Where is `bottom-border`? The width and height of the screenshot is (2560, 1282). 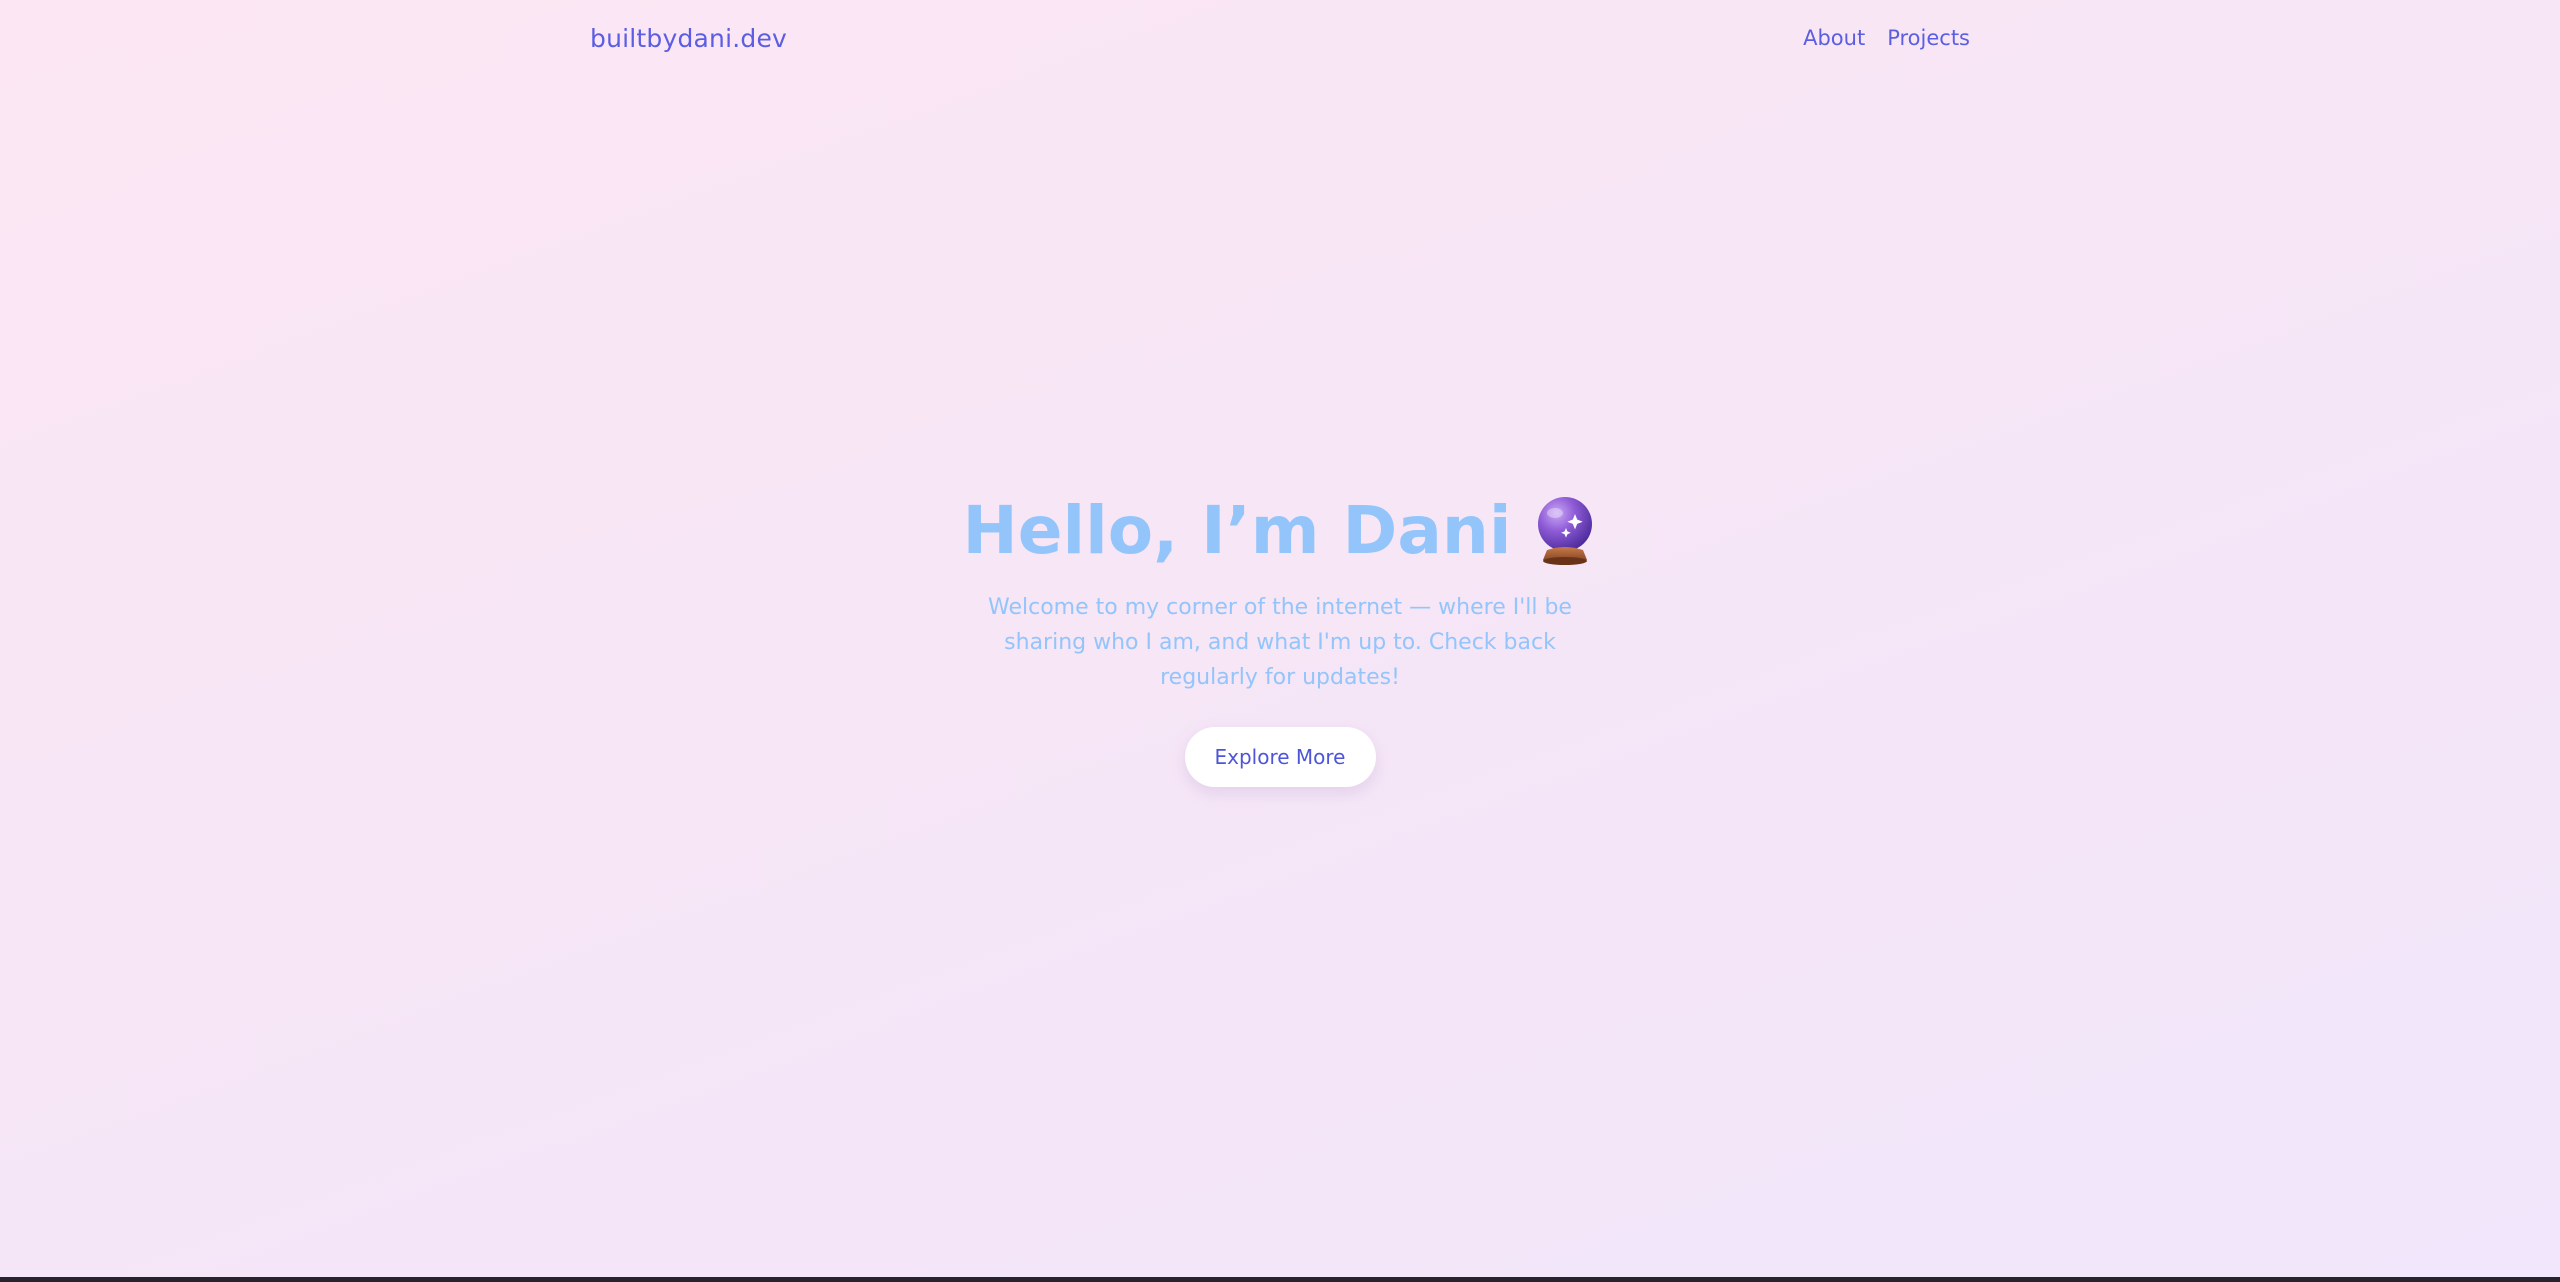
bottom-border is located at coordinates (1280, 1279).